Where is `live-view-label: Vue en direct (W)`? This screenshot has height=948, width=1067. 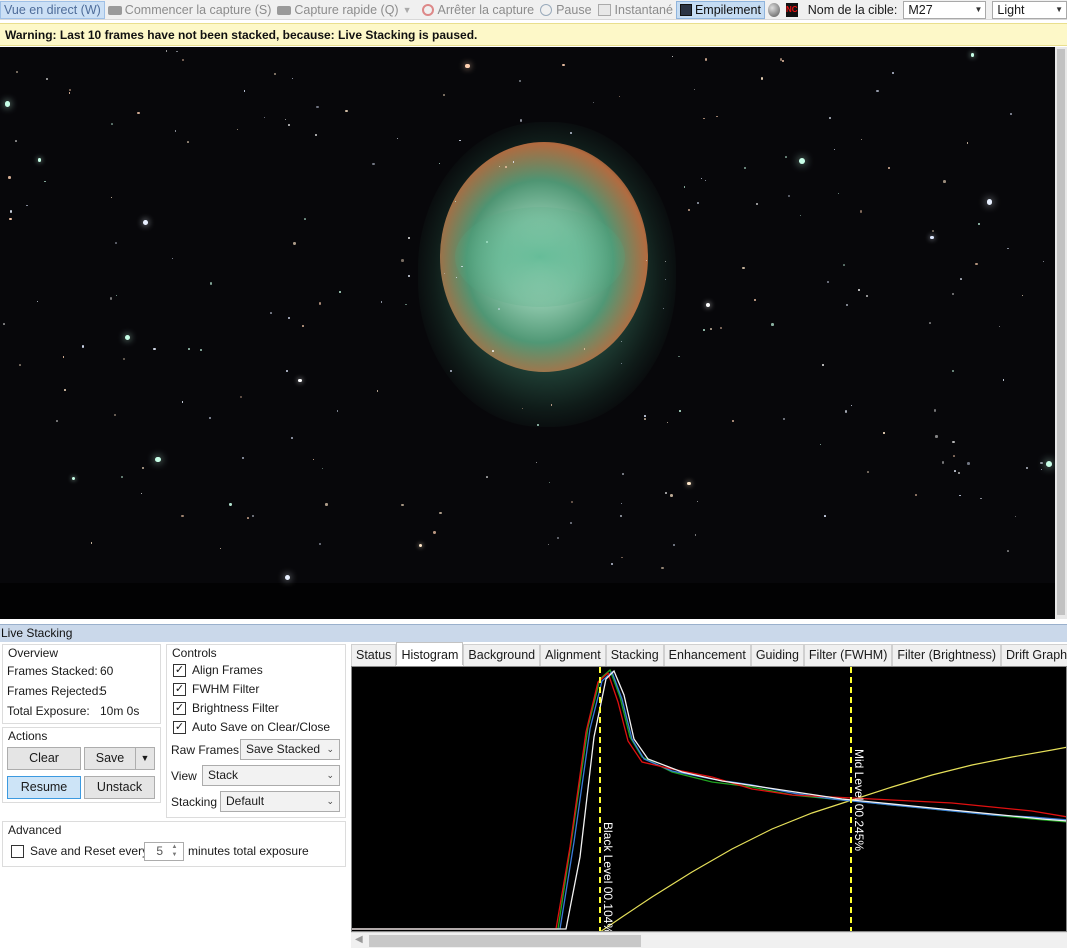 live-view-label: Vue en direct (W) is located at coordinates (52, 9).